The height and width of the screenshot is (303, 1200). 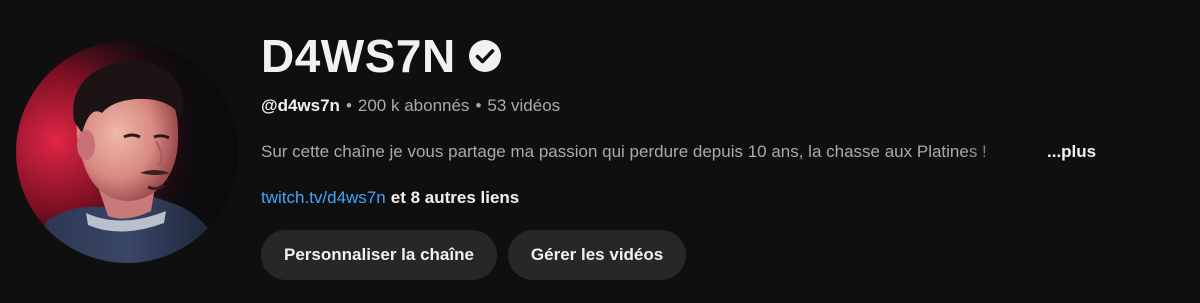 I want to click on channel-avatar, so click(x=127, y=152).